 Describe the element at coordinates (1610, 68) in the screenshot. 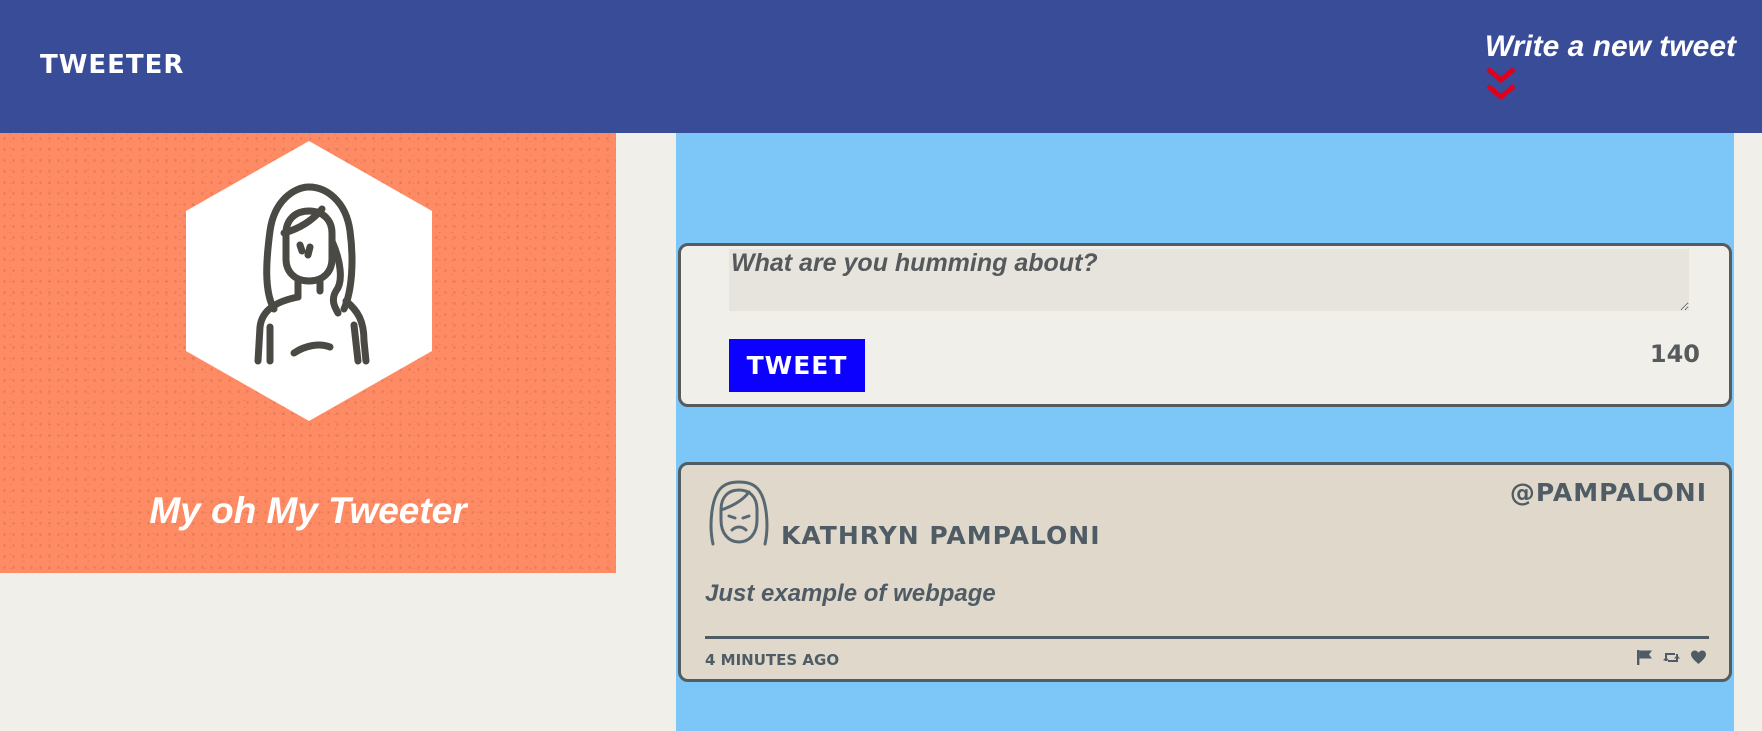

I see `write-new-tweet-toggle: Write a new tweet` at that location.